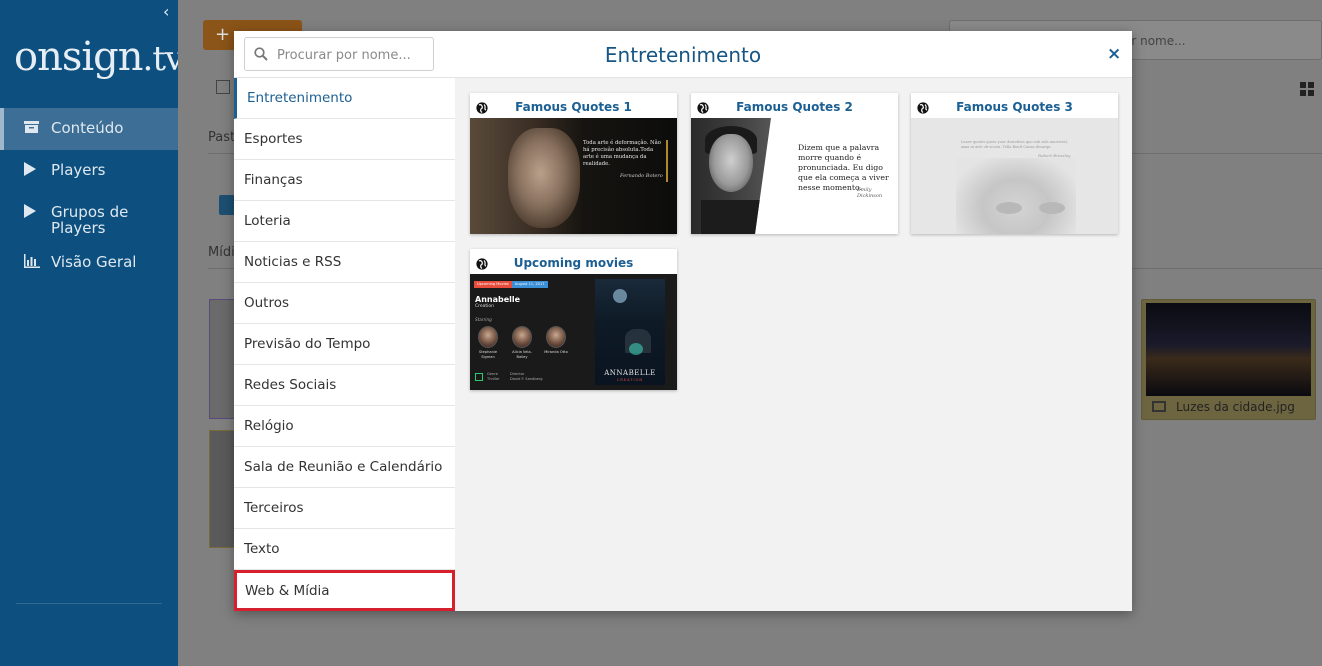 This screenshot has width=1322, height=666. What do you see at coordinates (222, 137) in the screenshot?
I see `background-folder-label: Past` at bounding box center [222, 137].